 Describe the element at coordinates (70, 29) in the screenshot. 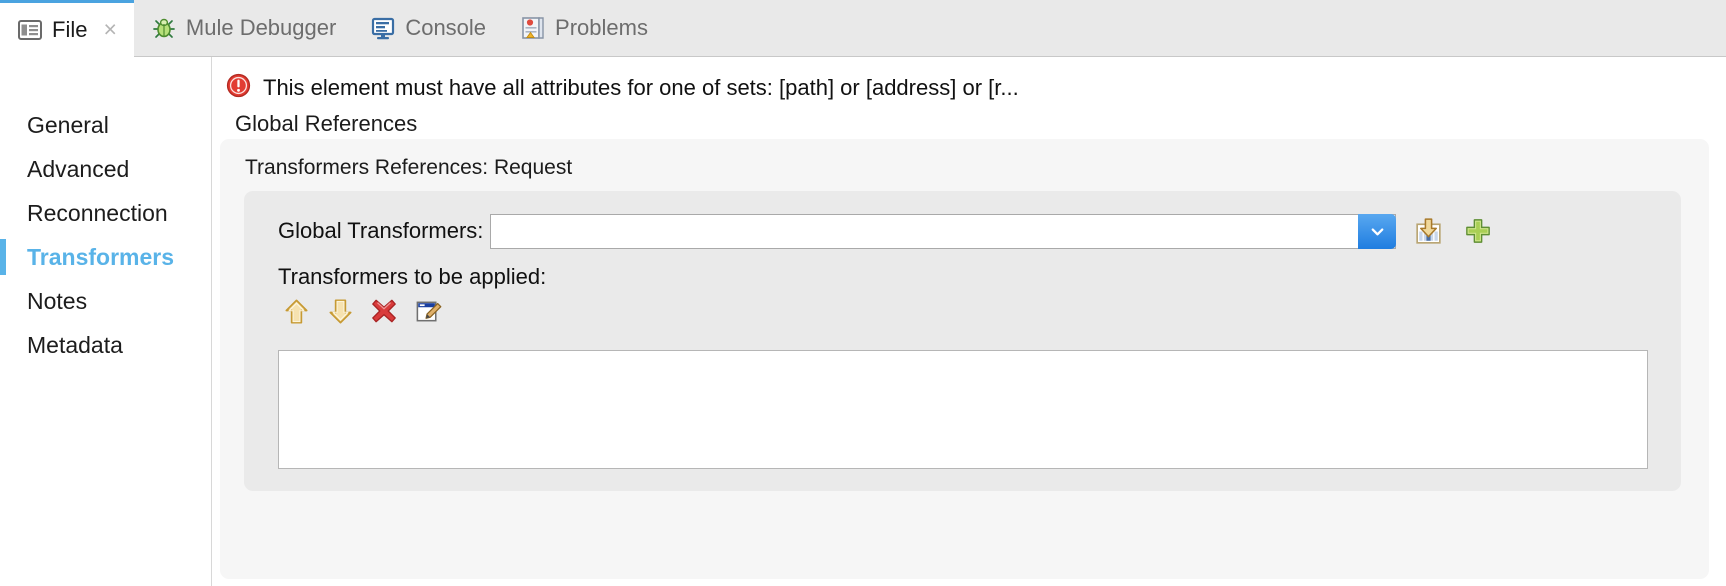

I see `tab-label: File` at that location.